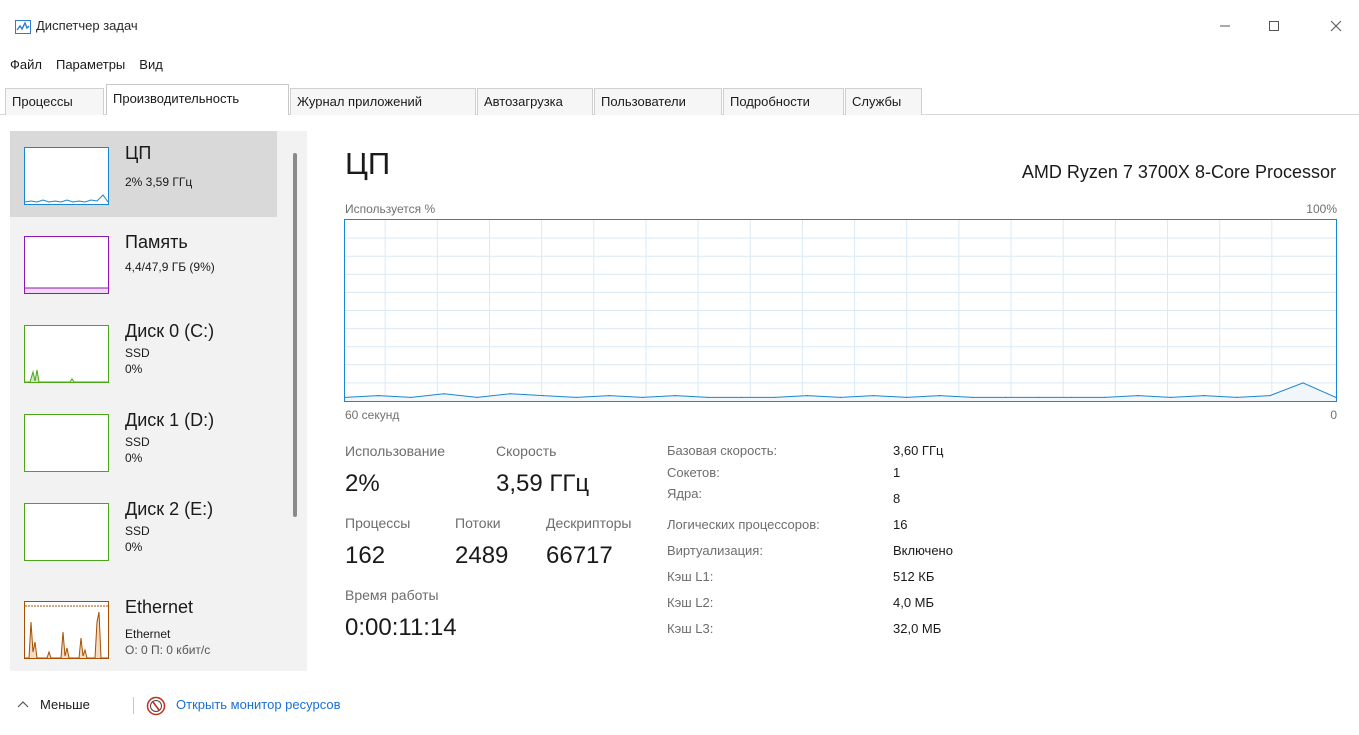 This screenshot has width=1359, height=735. What do you see at coordinates (159, 182) in the screenshot?
I see `sidebar-item-value: 2% 3,59 ГГц` at bounding box center [159, 182].